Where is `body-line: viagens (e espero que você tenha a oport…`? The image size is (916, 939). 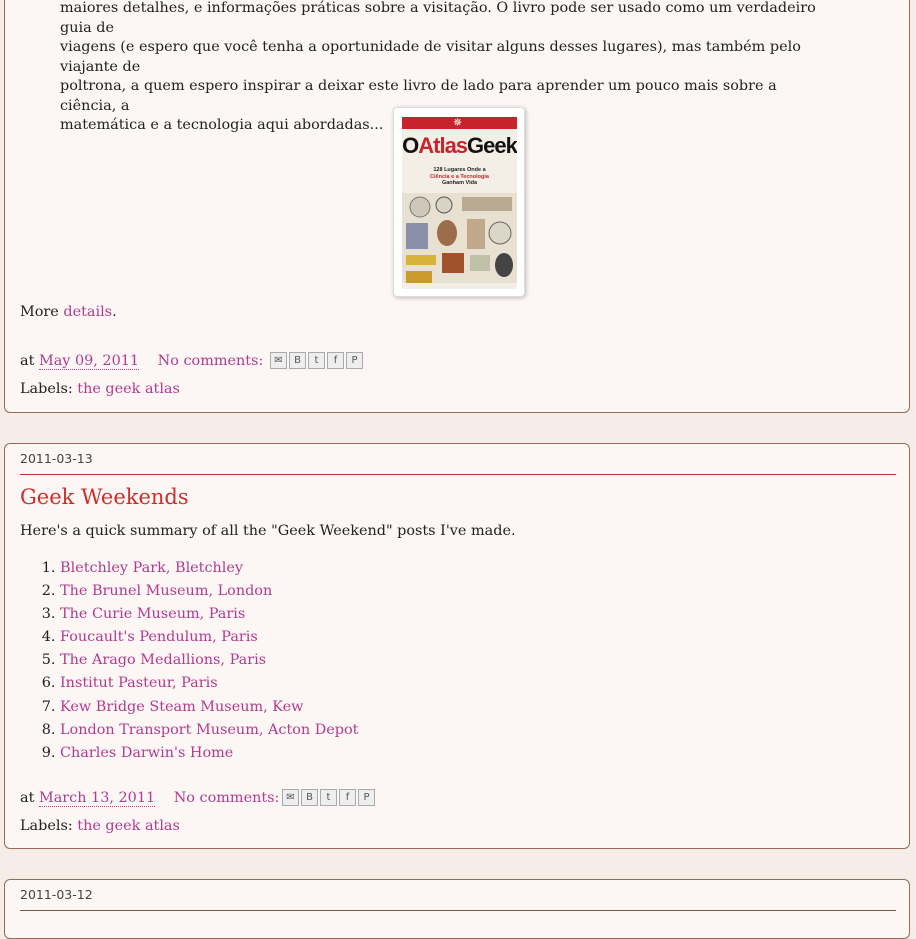 body-line: viagens (e espero que você tenha a oport… is located at coordinates (430, 57).